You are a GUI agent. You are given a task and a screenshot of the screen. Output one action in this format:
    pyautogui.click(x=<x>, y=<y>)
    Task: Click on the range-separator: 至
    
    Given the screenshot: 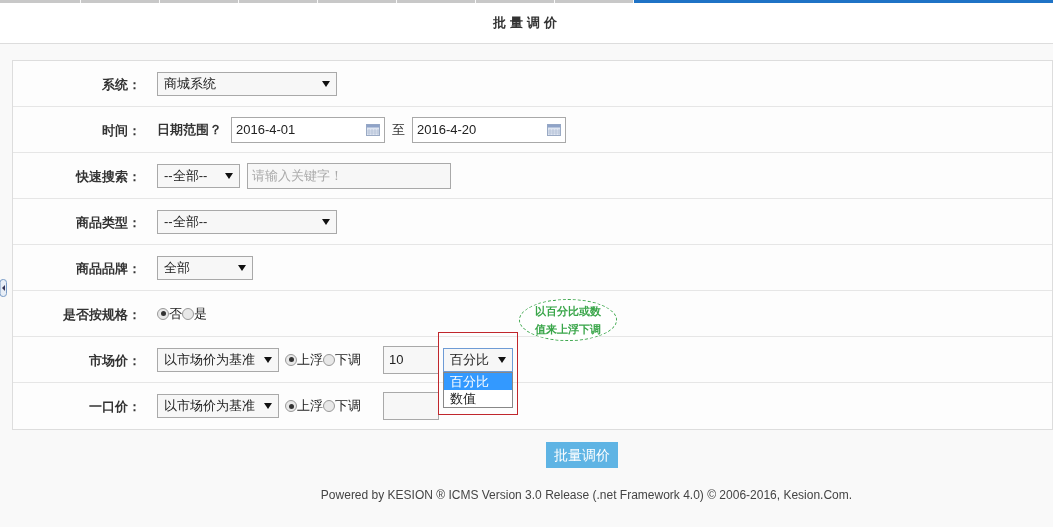 What is the action you would take?
    pyautogui.click(x=398, y=129)
    